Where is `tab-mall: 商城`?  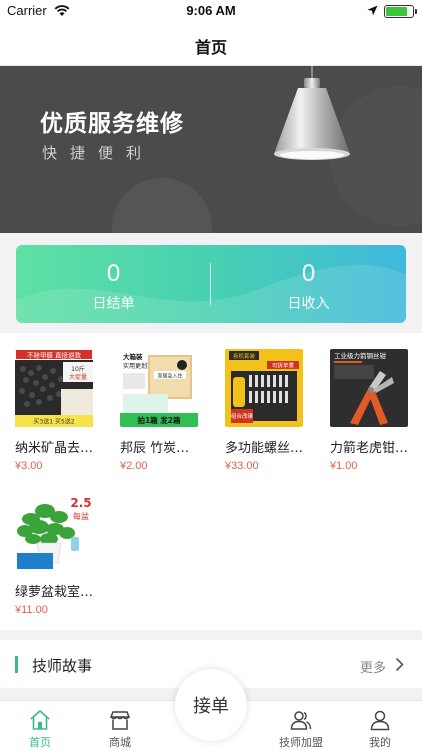
tab-mall: 商城 is located at coordinates (120, 725).